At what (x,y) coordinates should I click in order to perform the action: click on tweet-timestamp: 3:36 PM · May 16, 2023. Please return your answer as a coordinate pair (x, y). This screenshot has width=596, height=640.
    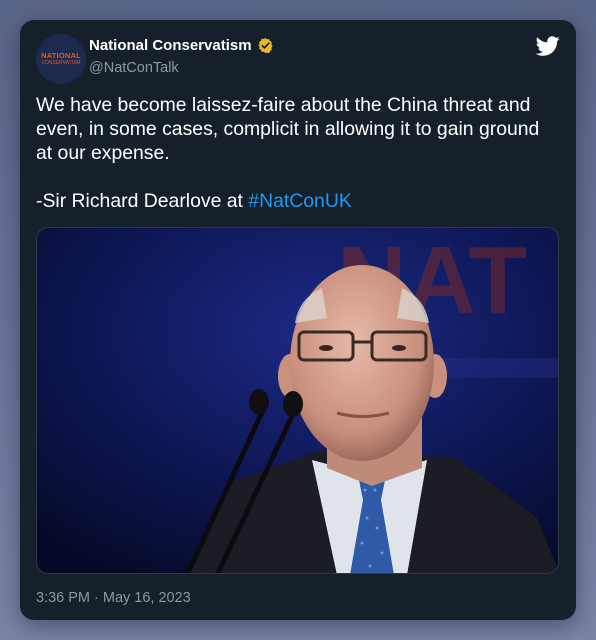
    Looking at the image, I should click on (113, 598).